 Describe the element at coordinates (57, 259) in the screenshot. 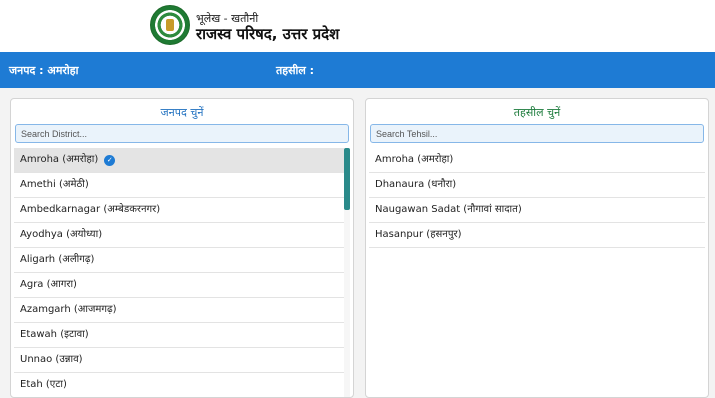

I see `district-item-label: Aligarh (अलीगढ़)` at that location.